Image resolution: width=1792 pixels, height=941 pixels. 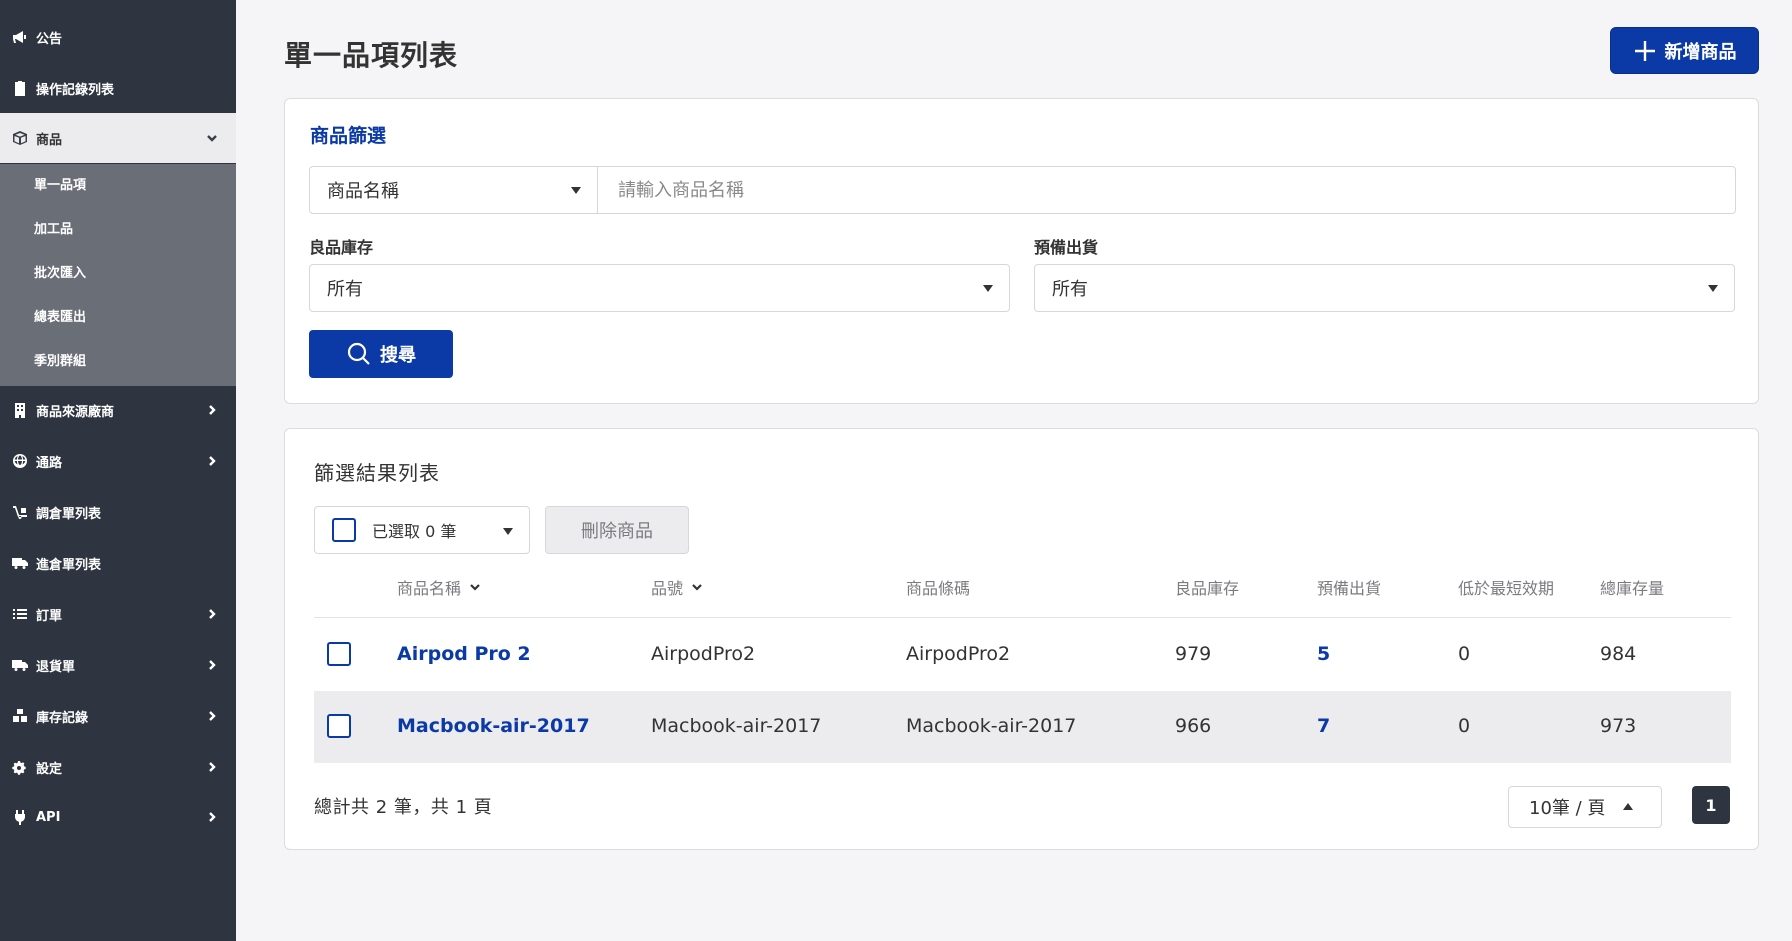 What do you see at coordinates (75, 90) in the screenshot?
I see `sidebar-item-label: 操作記錄列表` at bounding box center [75, 90].